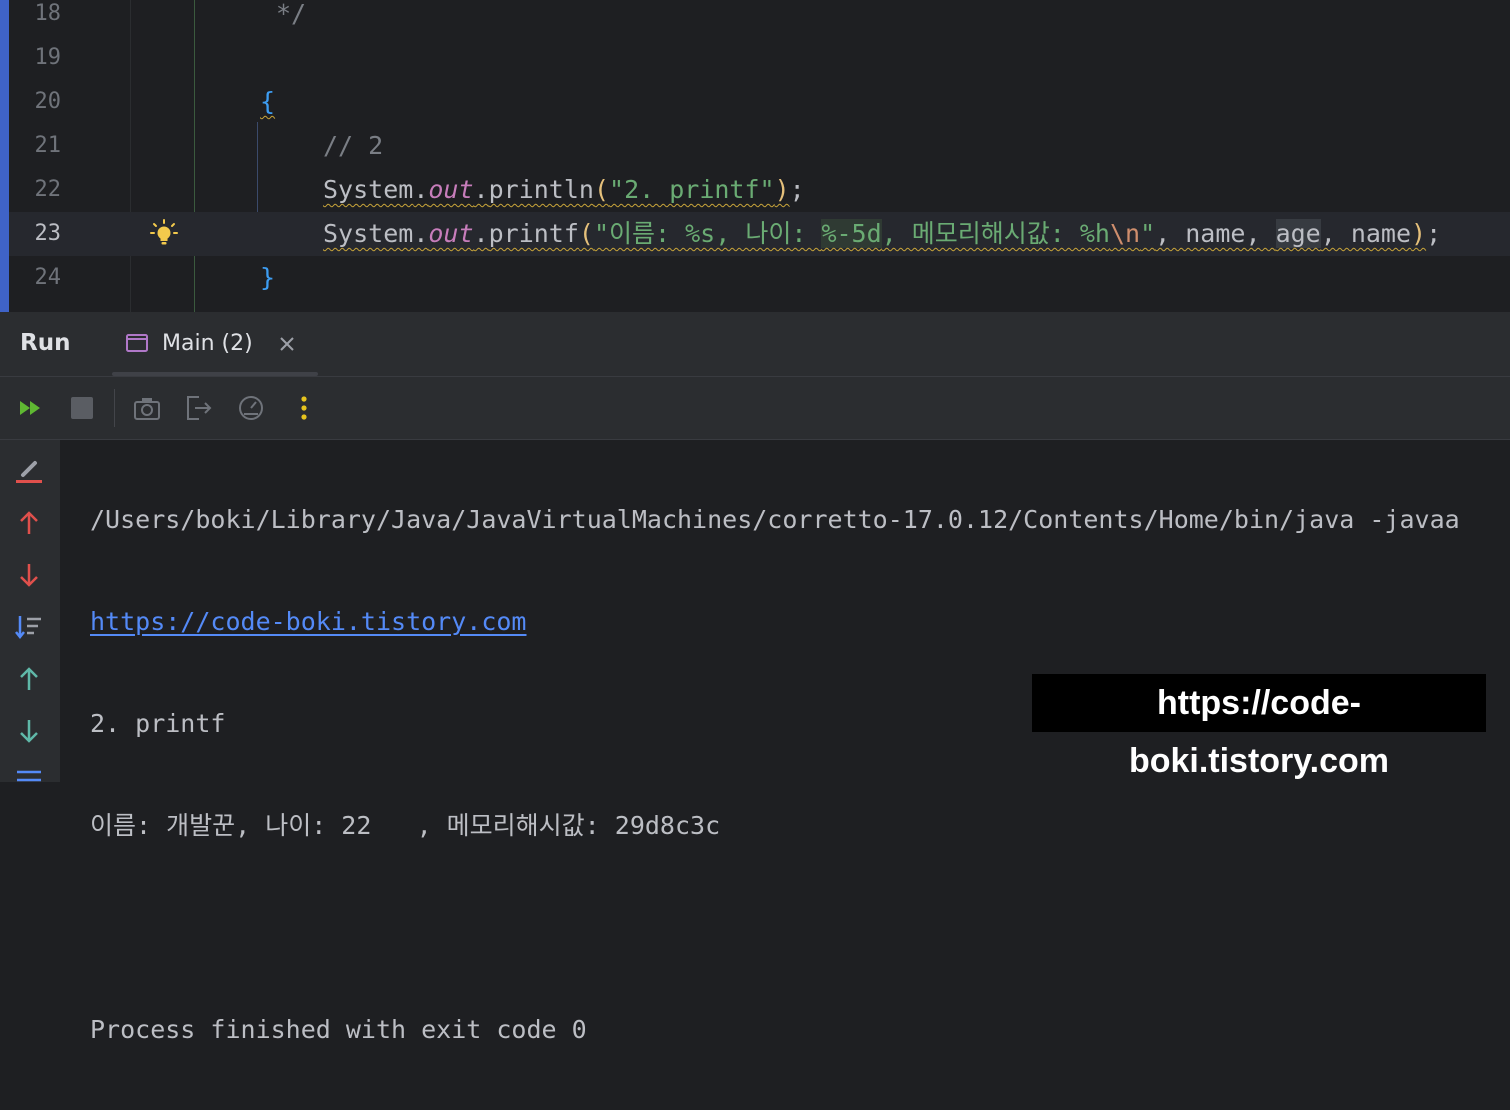 This screenshot has height=1110, width=1510. What do you see at coordinates (759, 146) in the screenshot?
I see `code-line: 21 // 2` at bounding box center [759, 146].